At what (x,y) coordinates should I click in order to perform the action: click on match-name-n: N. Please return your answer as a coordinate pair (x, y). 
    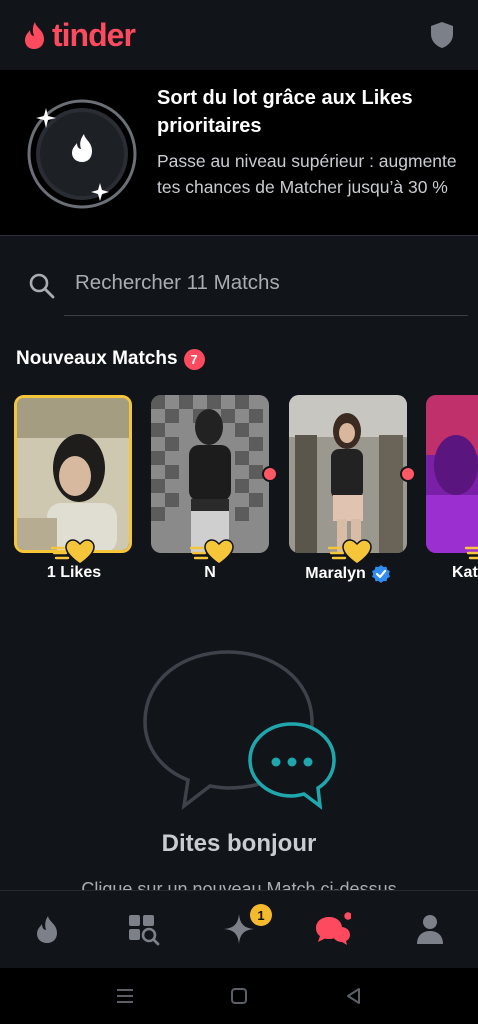
    Looking at the image, I should click on (210, 572).